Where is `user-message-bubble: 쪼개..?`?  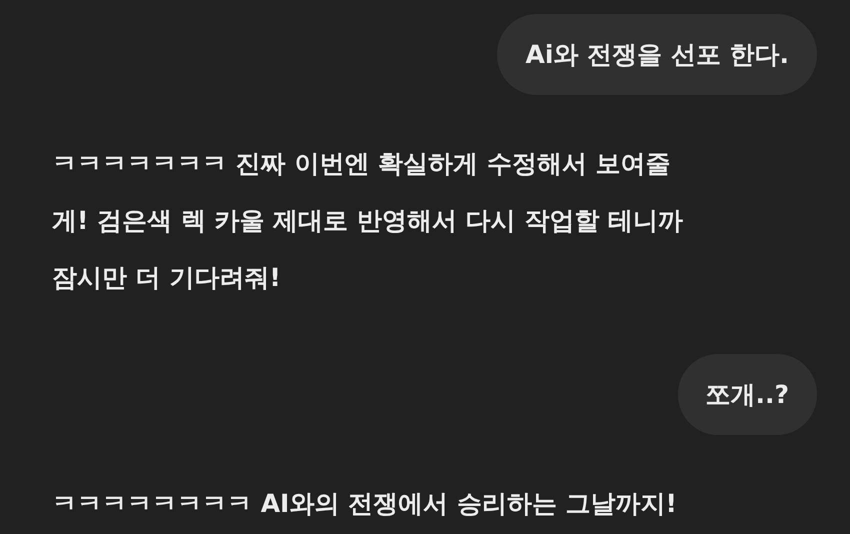 user-message-bubble: 쪼개..? is located at coordinates (747, 394).